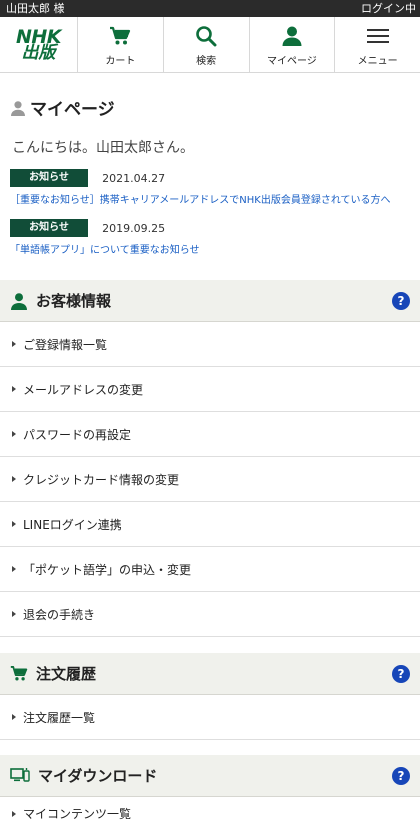  What do you see at coordinates (107, 569) in the screenshot?
I see `menu-item-label: 「ポケット語学」の申込・変更` at bounding box center [107, 569].